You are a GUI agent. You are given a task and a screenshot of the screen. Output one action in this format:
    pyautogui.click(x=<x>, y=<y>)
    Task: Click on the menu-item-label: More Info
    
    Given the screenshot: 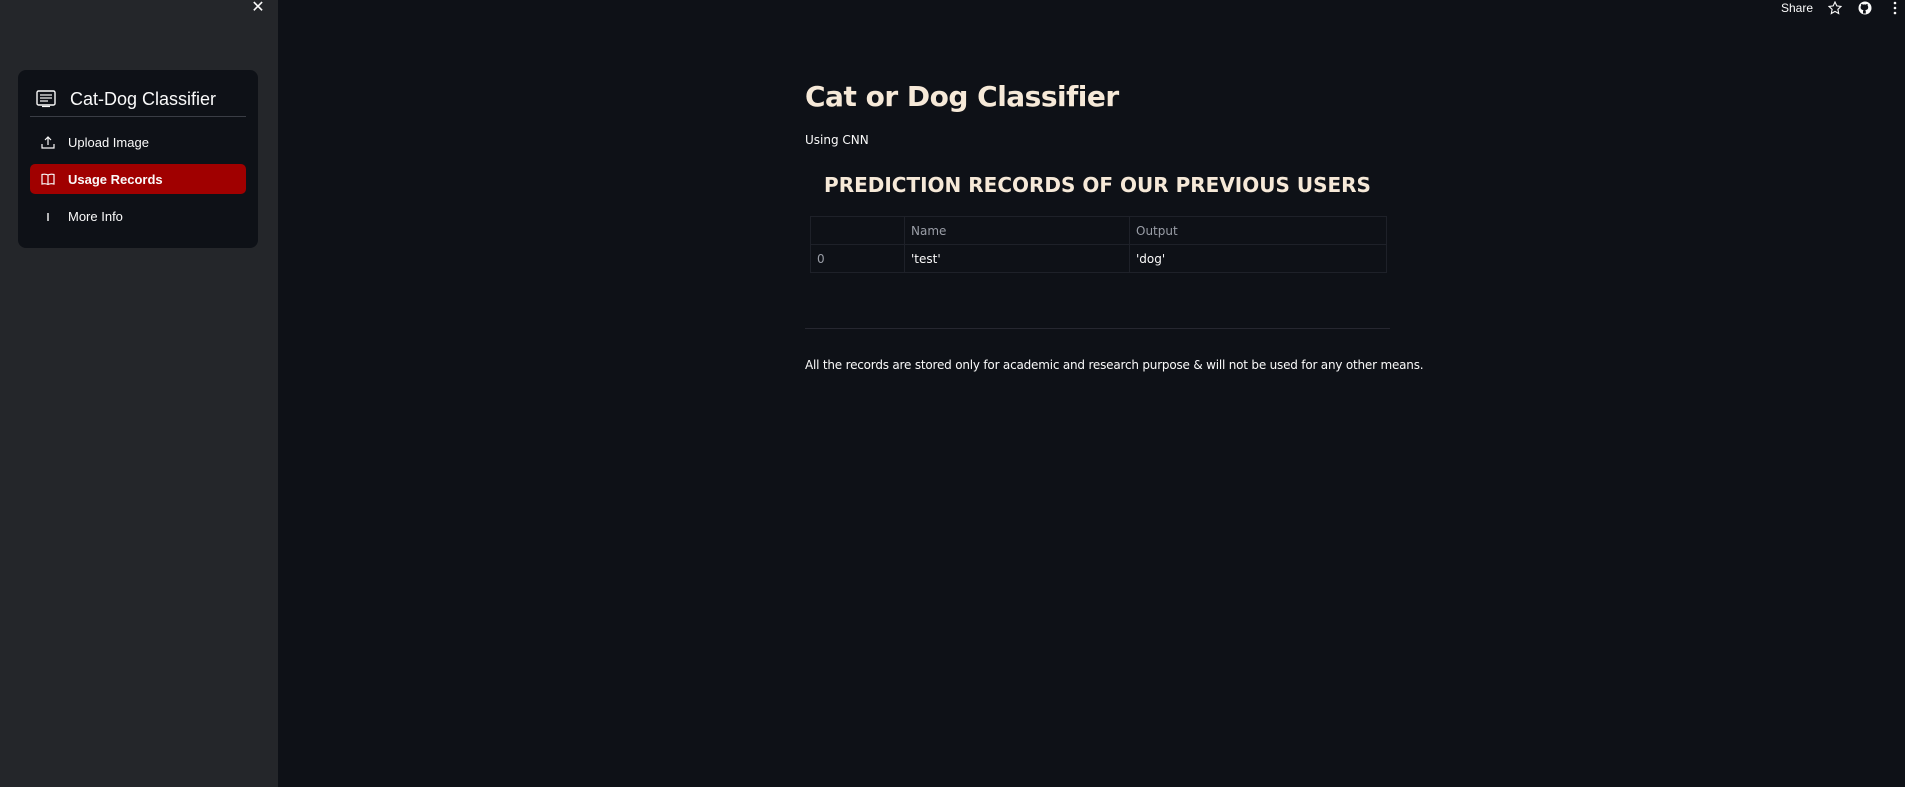 What is the action you would take?
    pyautogui.click(x=95, y=216)
    